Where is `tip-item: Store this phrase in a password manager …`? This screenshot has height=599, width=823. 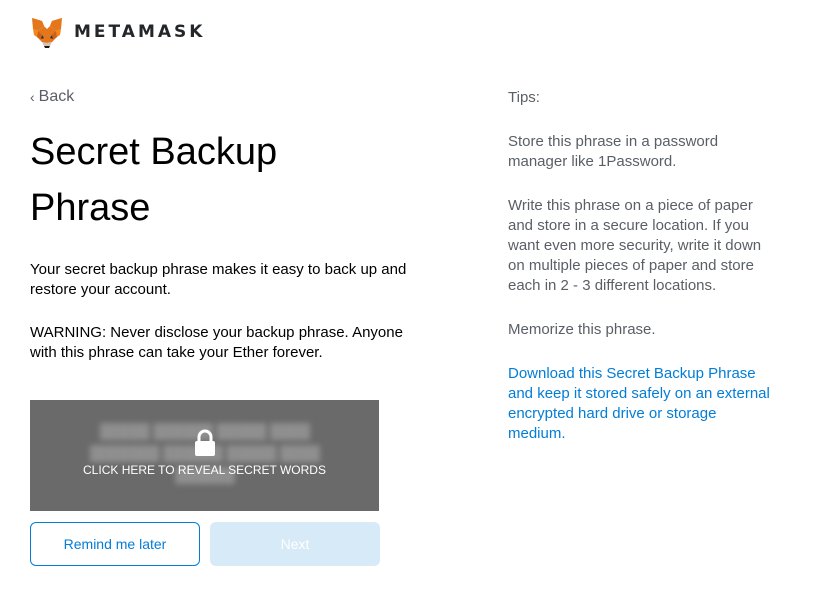 tip-item: Store this phrase in a password manager … is located at coordinates (613, 151).